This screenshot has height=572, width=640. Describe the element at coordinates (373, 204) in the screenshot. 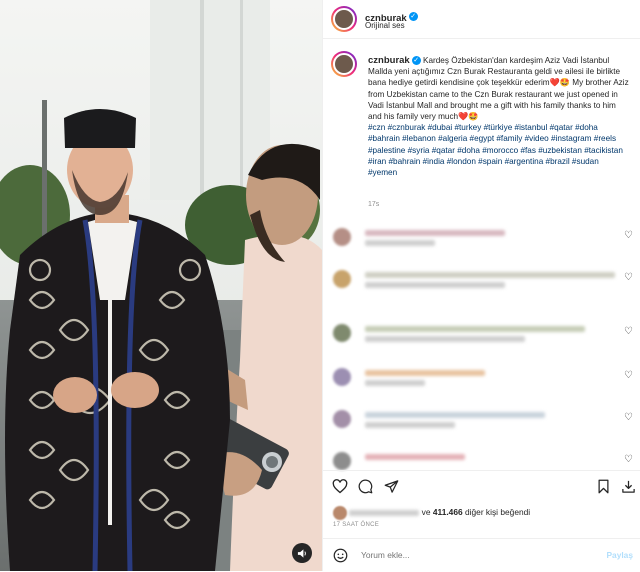

I see `caption-timestamp: 17s` at that location.